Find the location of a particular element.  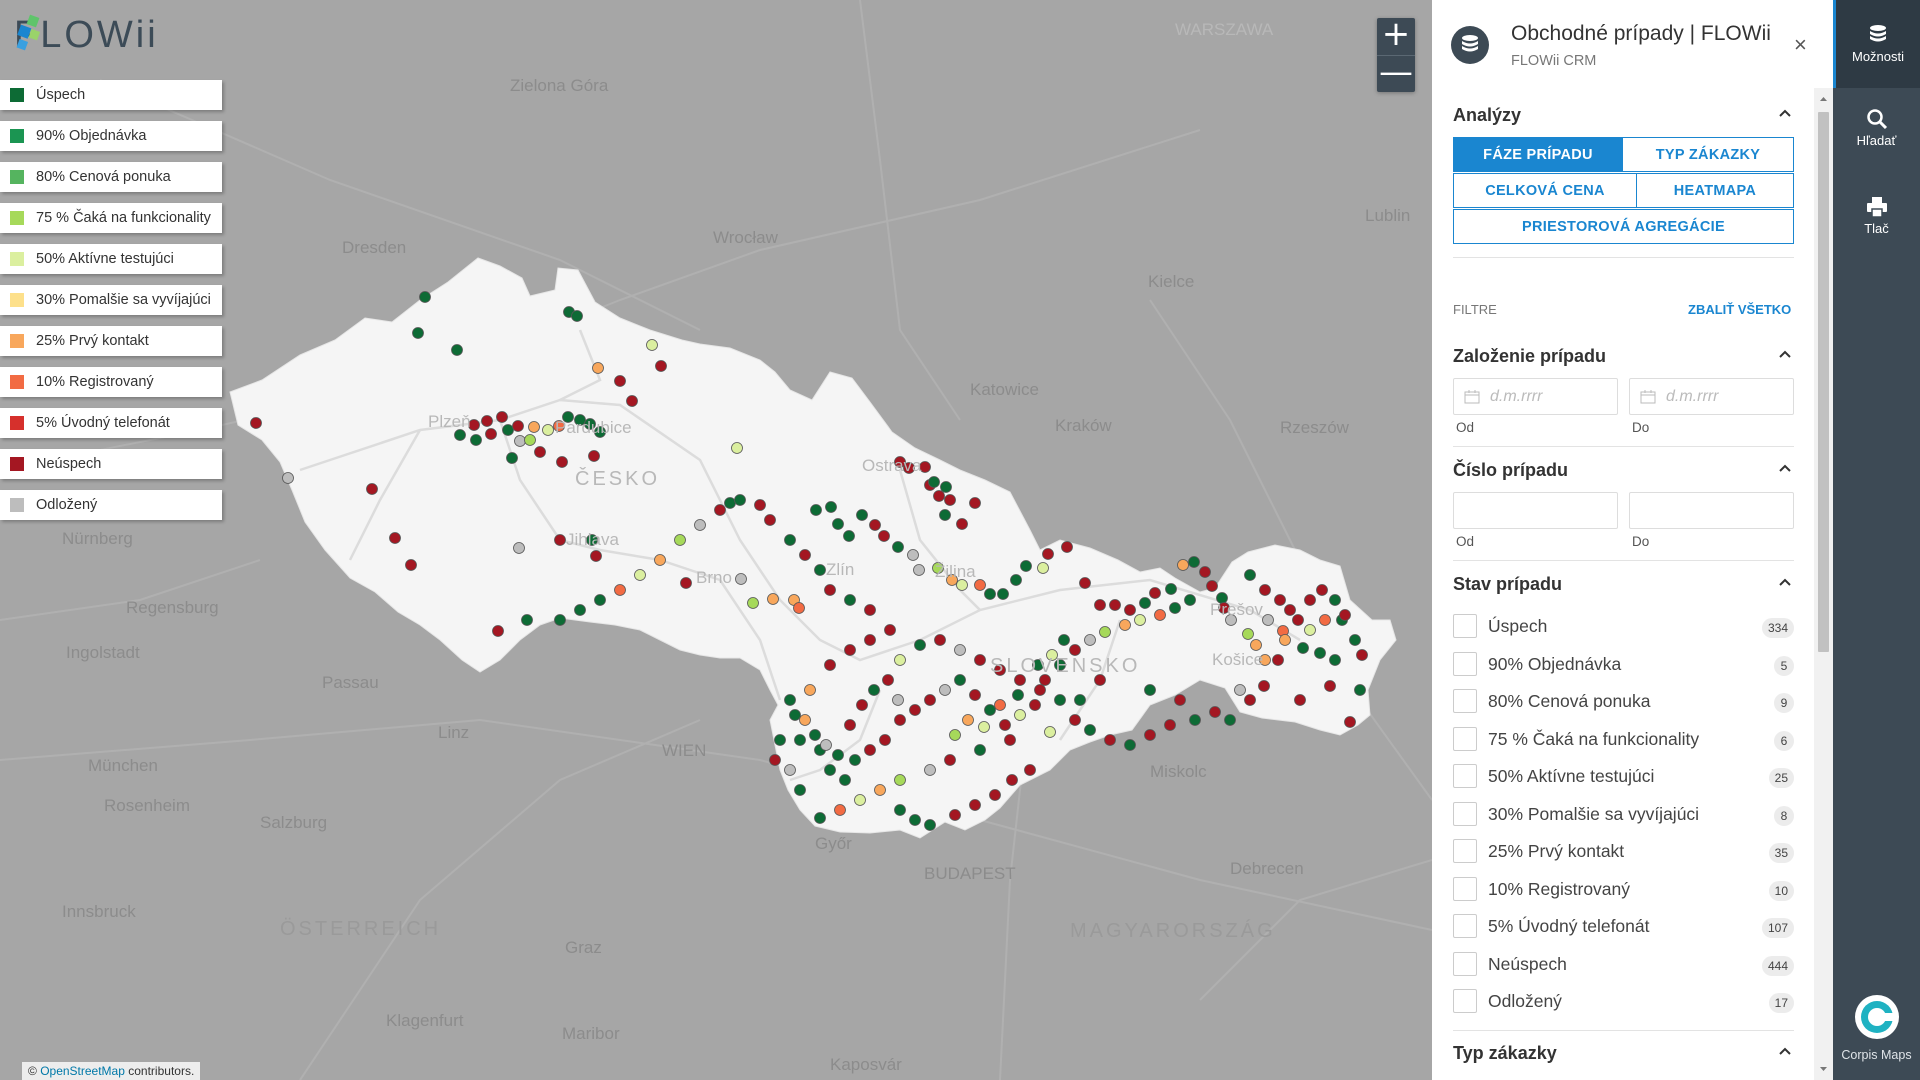

stav-checkbox-row: 5% Úvodný telefonát 107 is located at coordinates (1623, 925).